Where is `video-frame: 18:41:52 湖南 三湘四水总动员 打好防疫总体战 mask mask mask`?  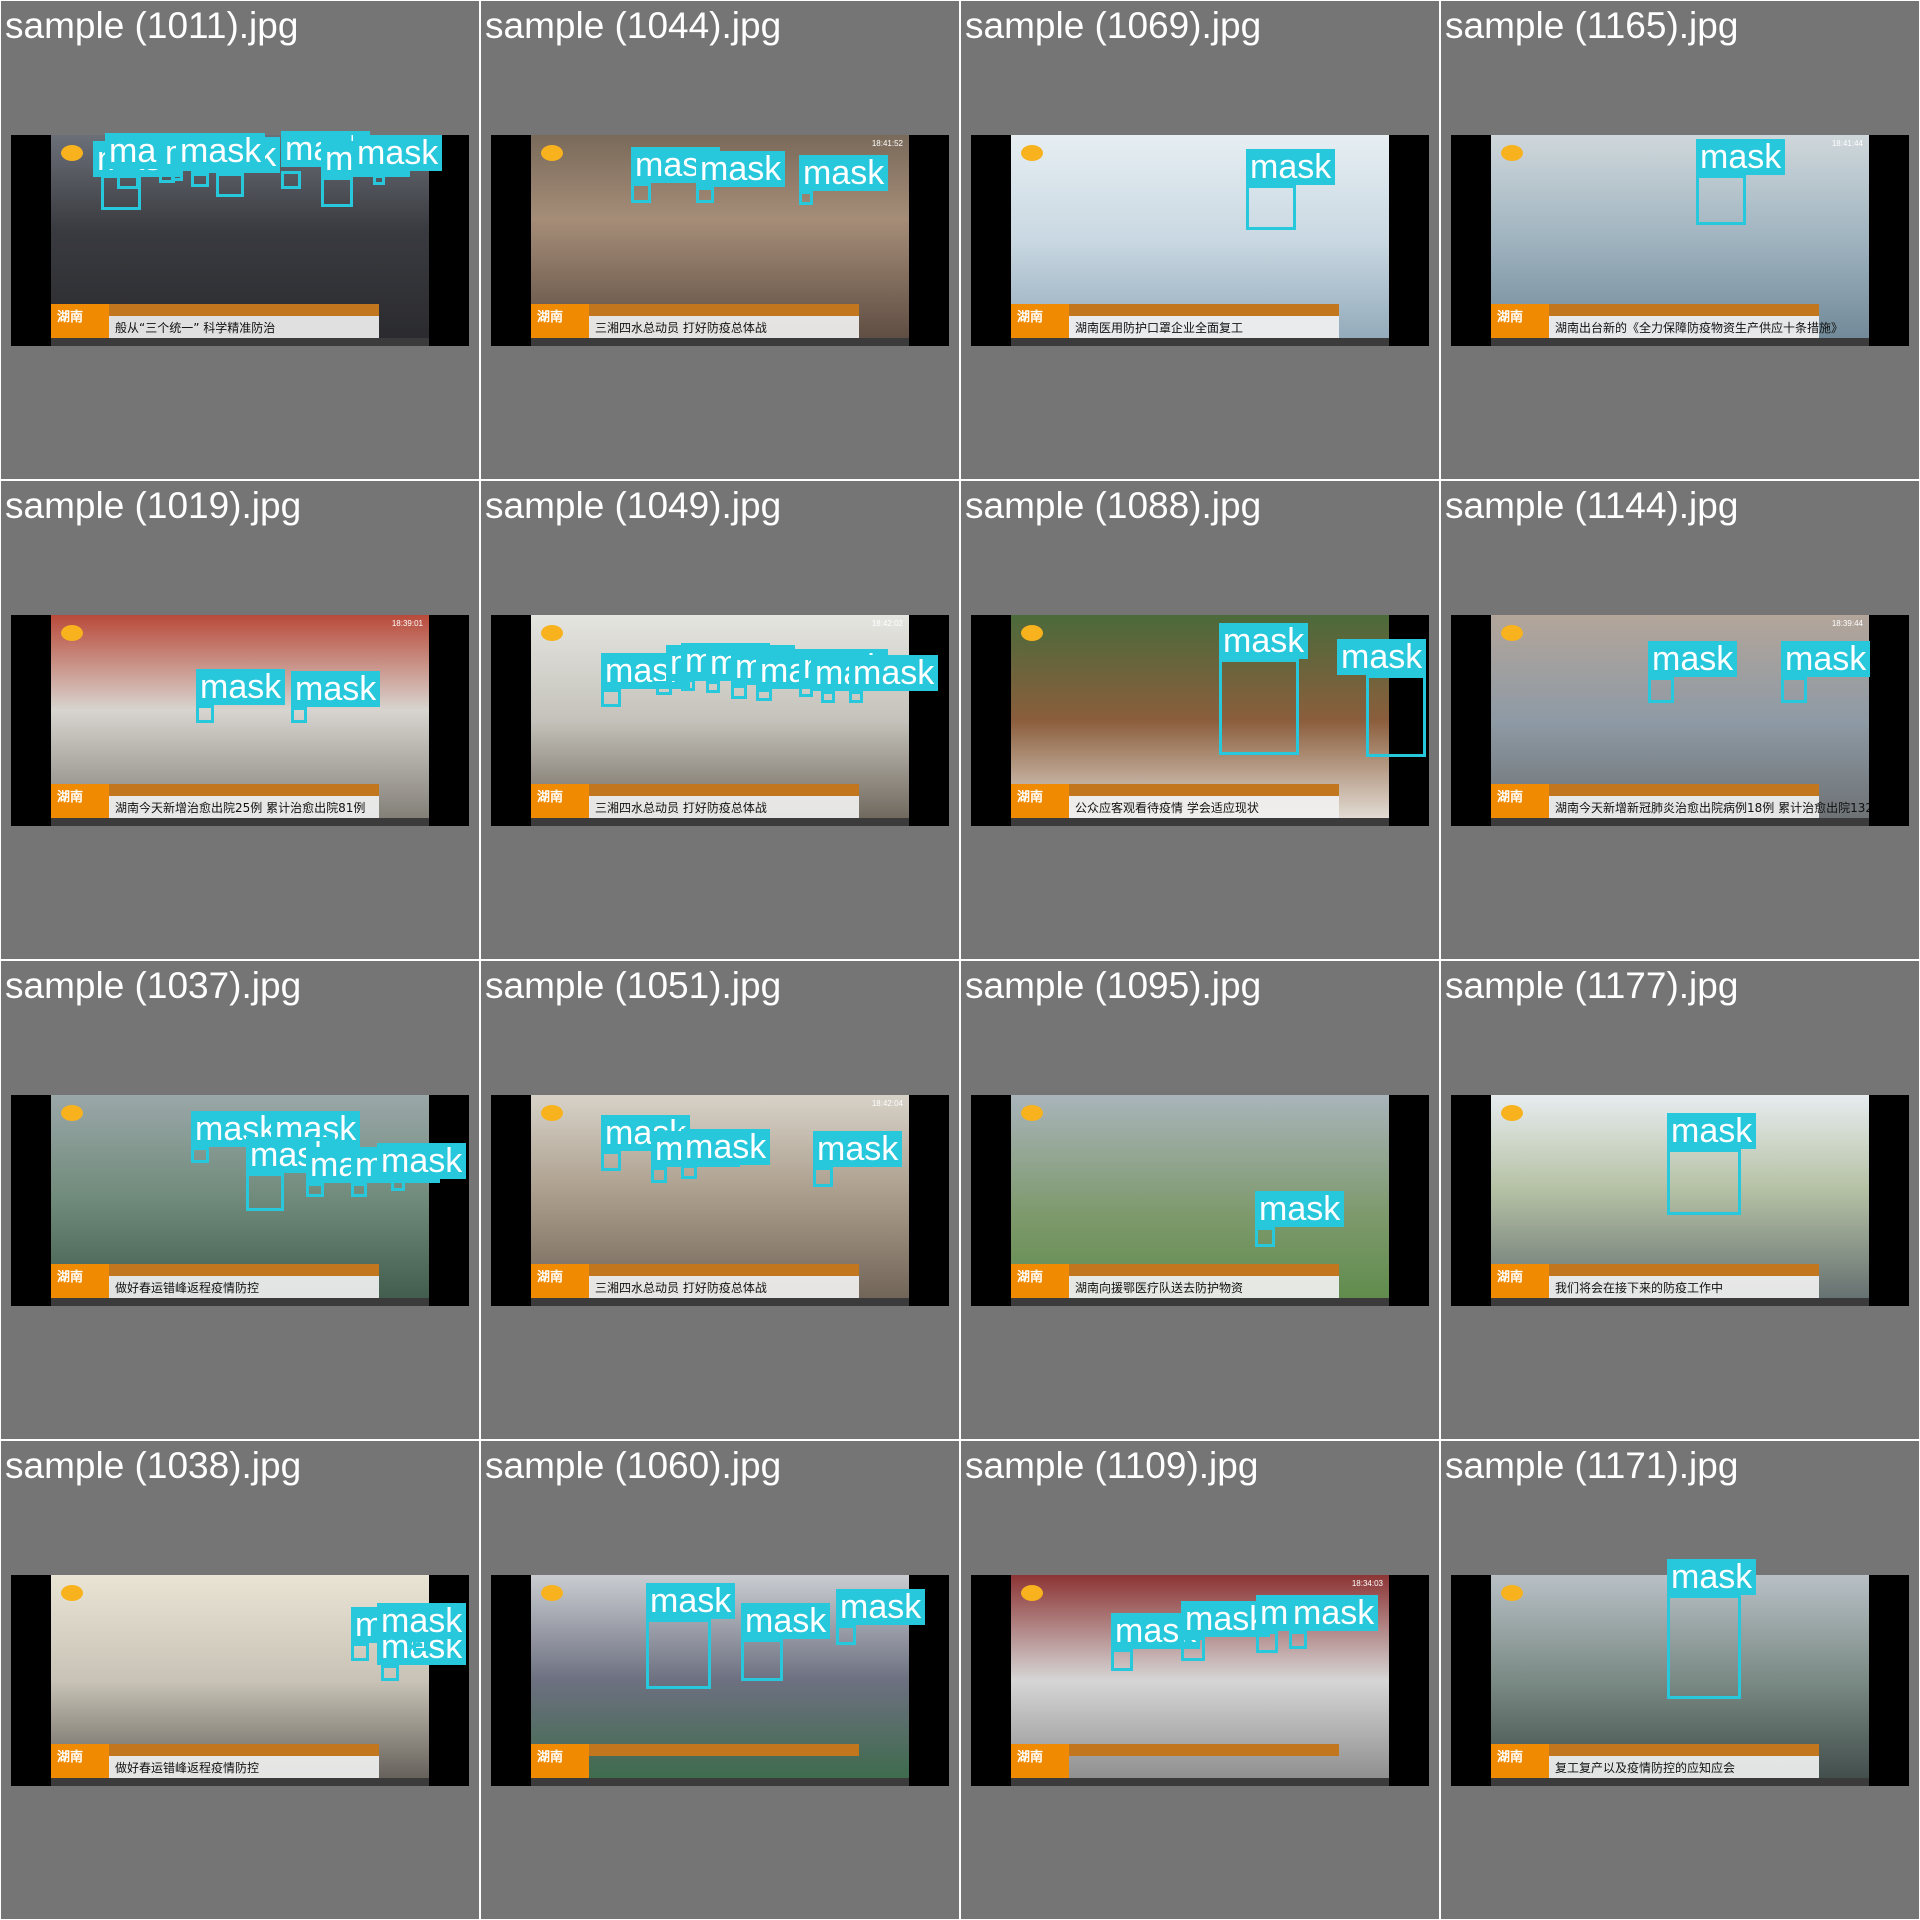 video-frame: 18:41:52 湖南 三湘四水总动员 打好防疫总体战 mask mask mask is located at coordinates (720, 240).